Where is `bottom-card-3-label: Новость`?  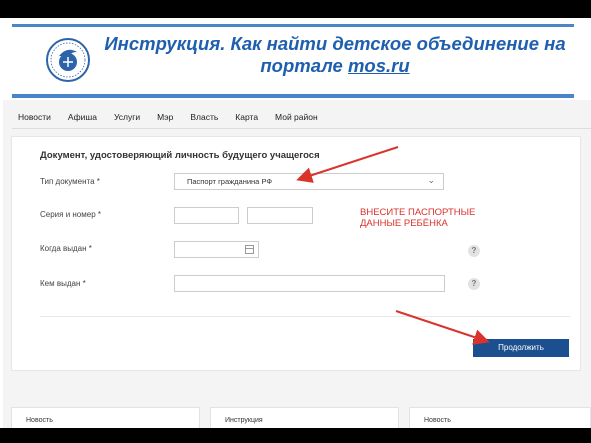
bottom-card-3-label: Новость is located at coordinates (437, 420).